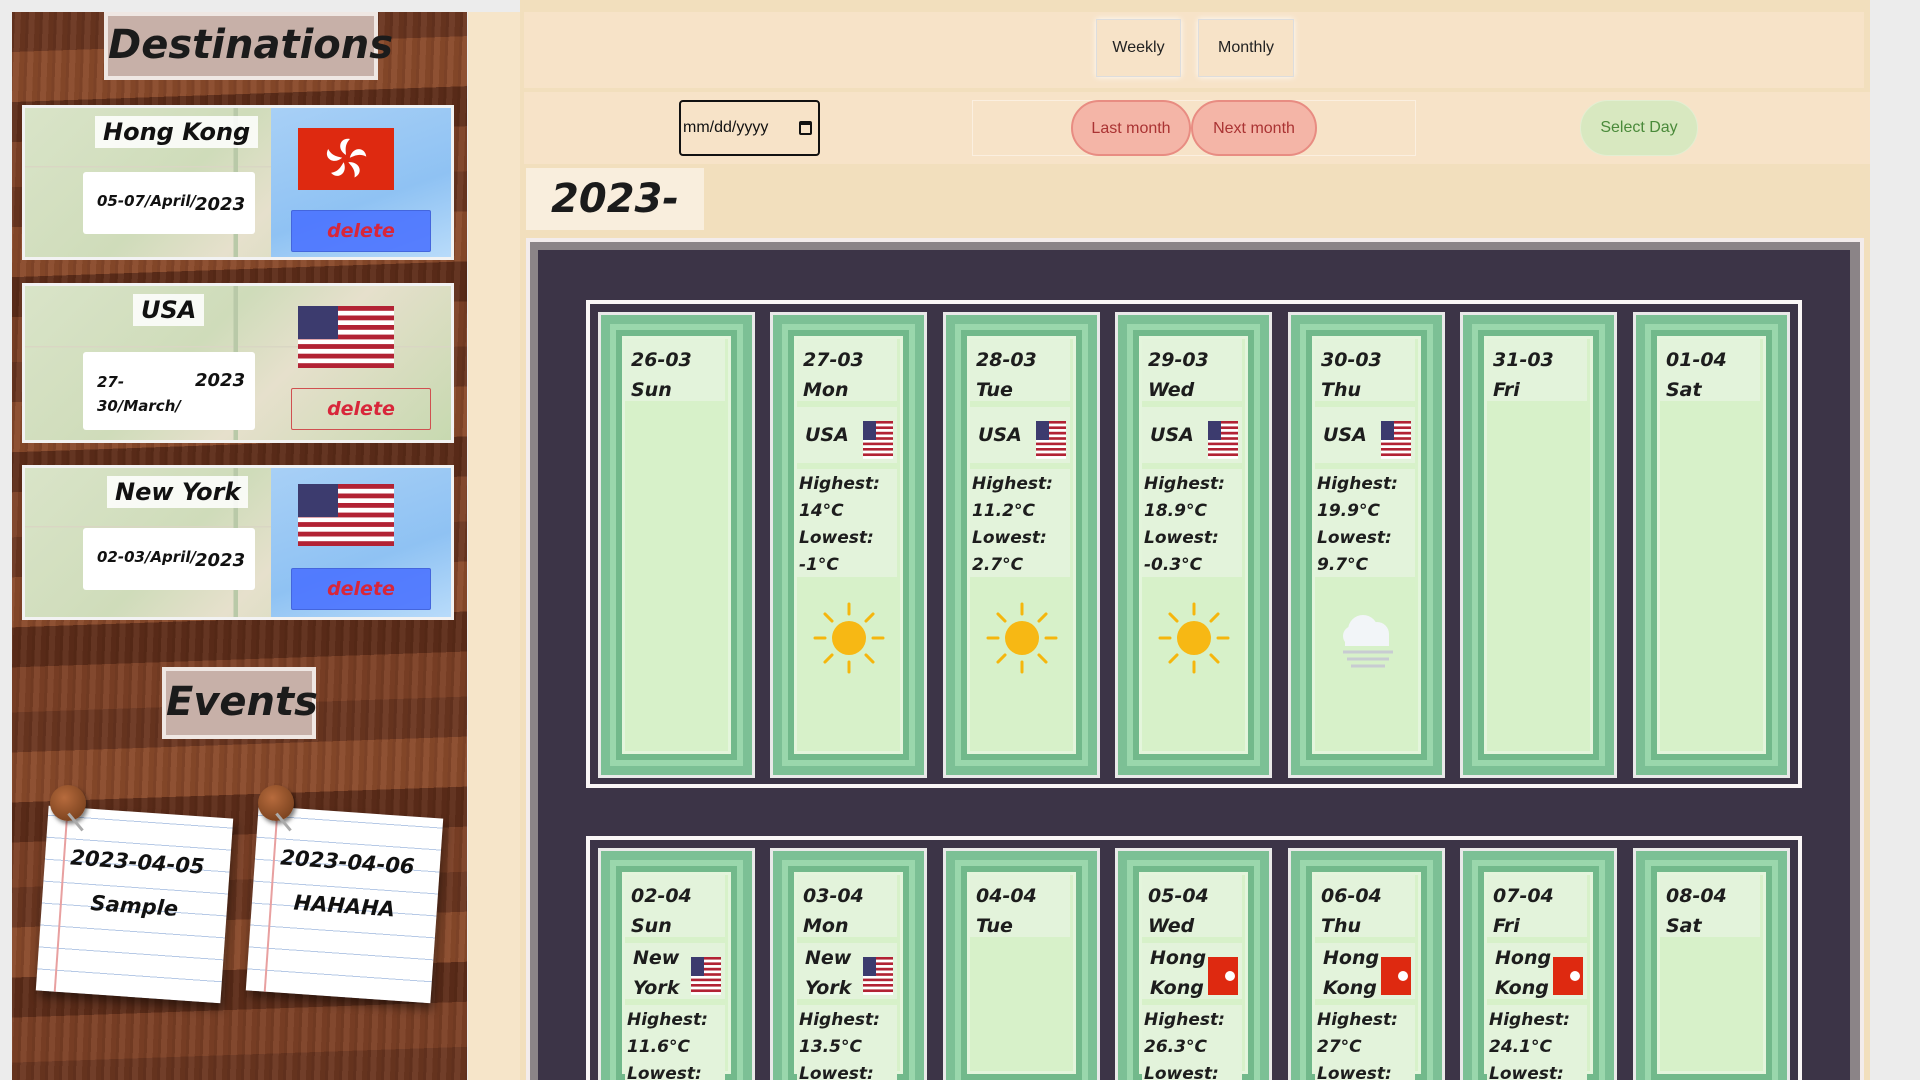  What do you see at coordinates (1175, 1047) in the screenshot?
I see `highest-value: 26.3°C` at bounding box center [1175, 1047].